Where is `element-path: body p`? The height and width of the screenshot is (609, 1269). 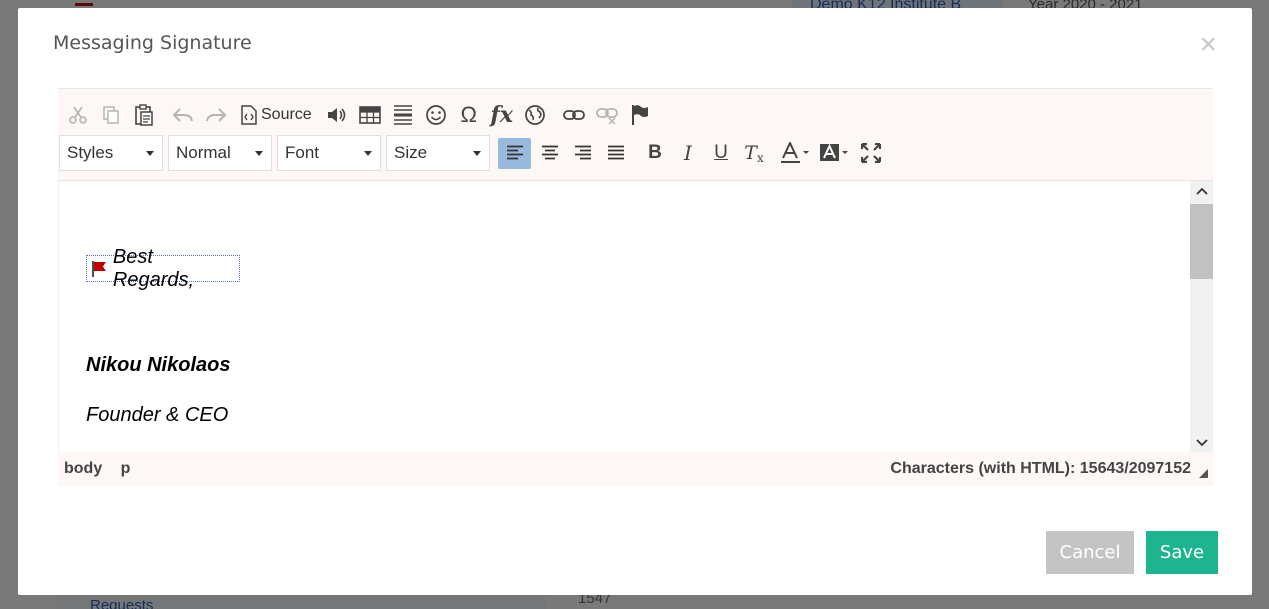
element-path: body p is located at coordinates (104, 469).